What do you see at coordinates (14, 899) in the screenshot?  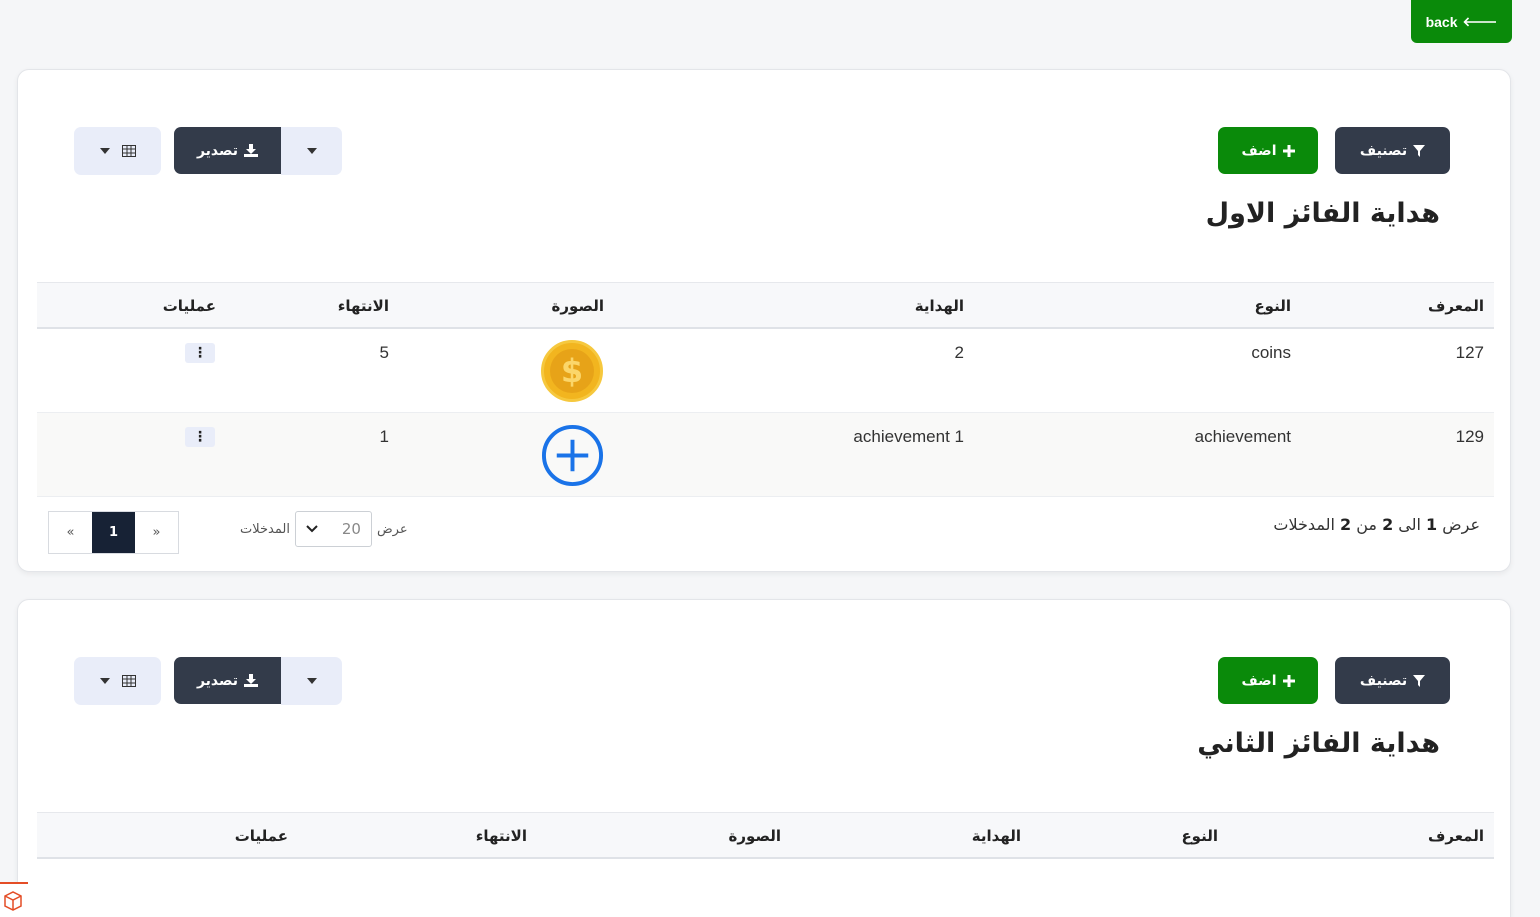 I see `framework-logo-icon` at bounding box center [14, 899].